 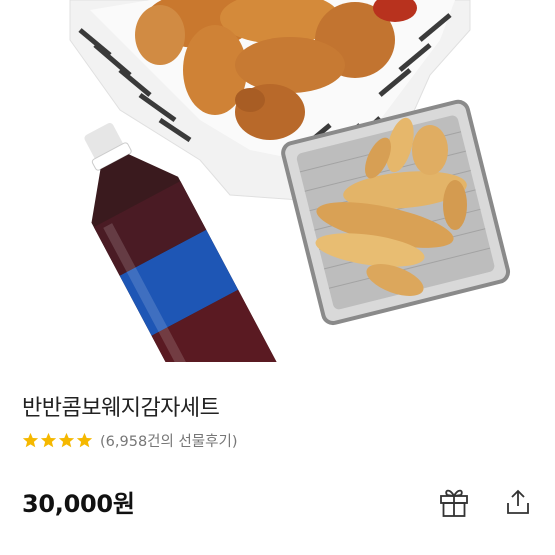 What do you see at coordinates (78, 504) in the screenshot?
I see `product-price: 30,000원` at bounding box center [78, 504].